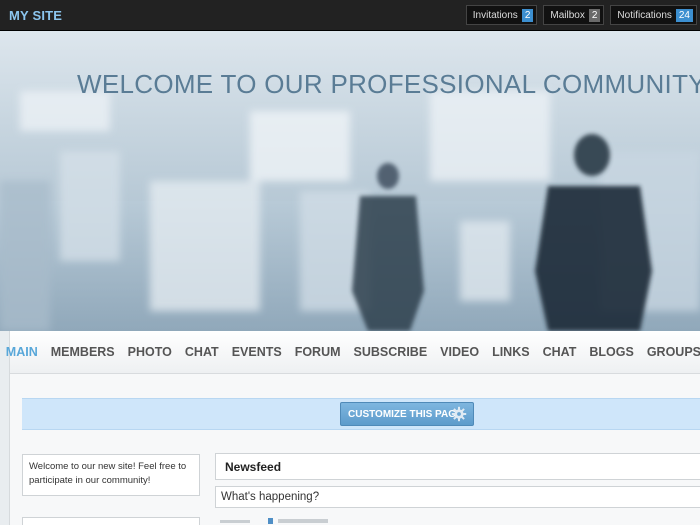  What do you see at coordinates (594, 15) in the screenshot?
I see `mailbox-count-badge: 2` at bounding box center [594, 15].